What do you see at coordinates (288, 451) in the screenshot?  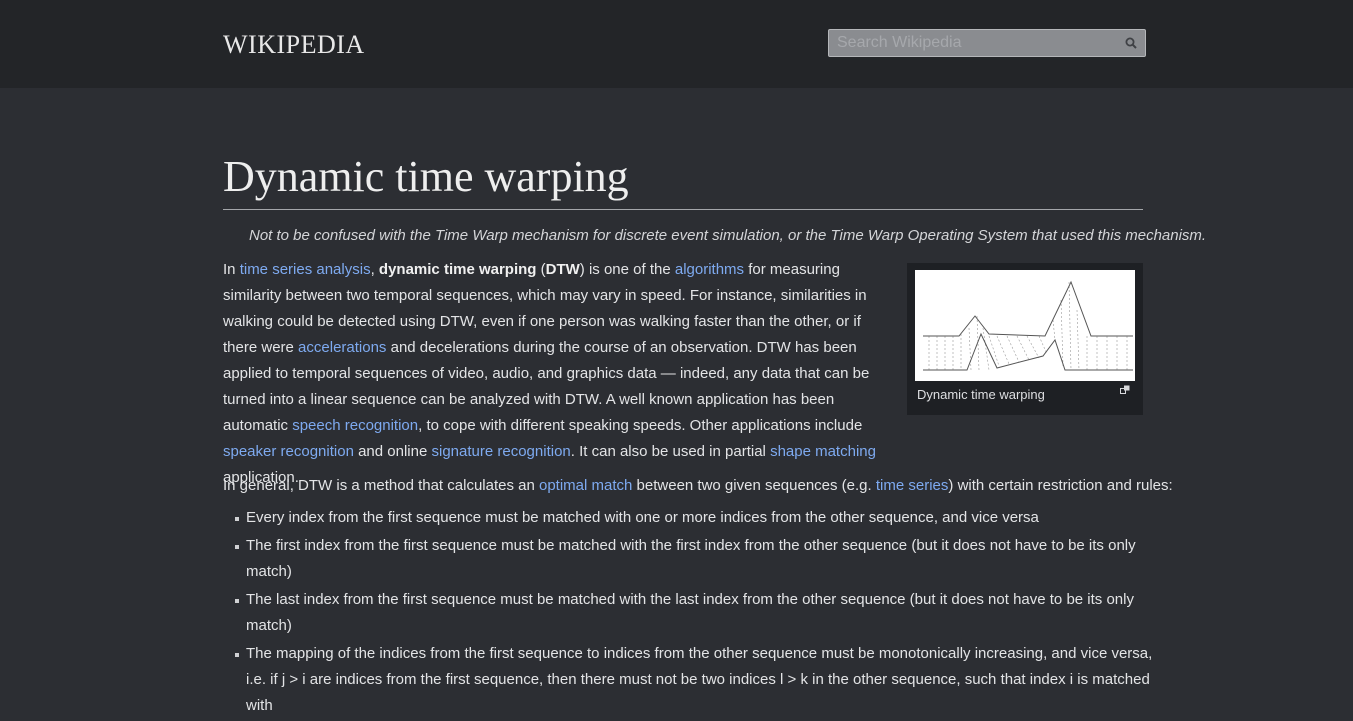 I see `link-speaker-recognition: speaker recognition` at bounding box center [288, 451].